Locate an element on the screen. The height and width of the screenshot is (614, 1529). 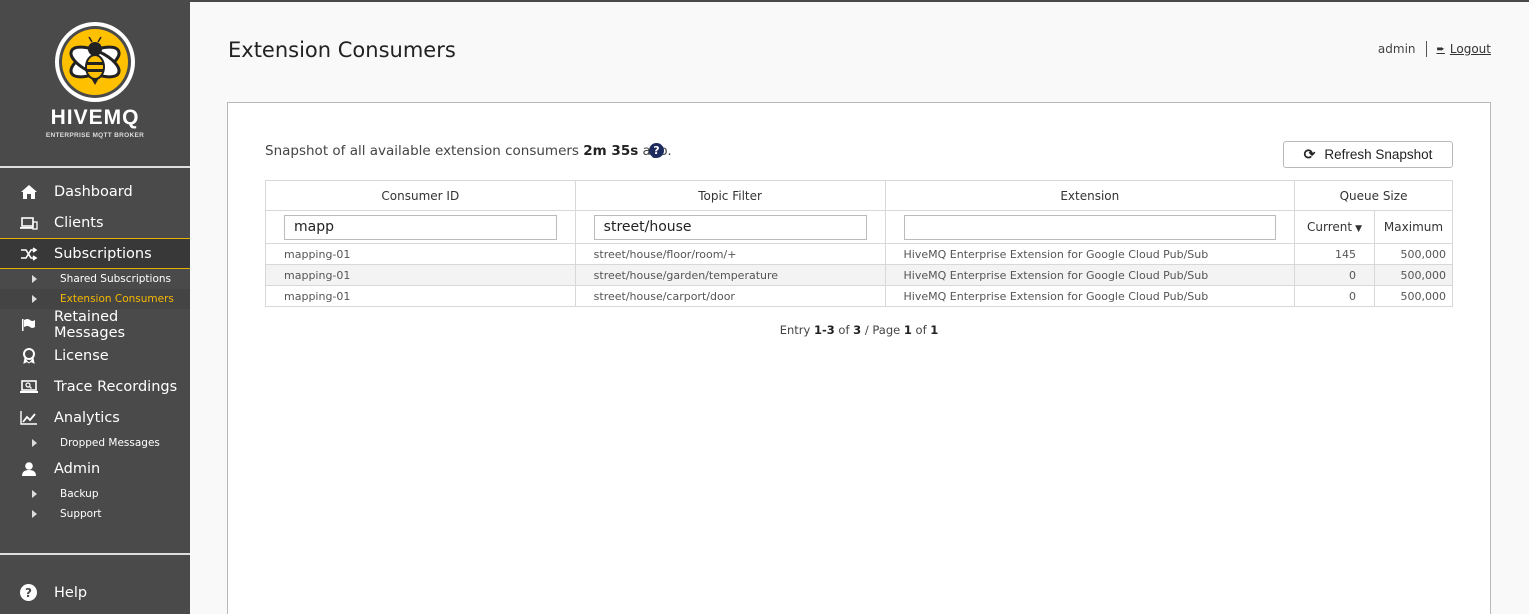
sidebar-subitem-dropped-messages: Dropped Messages is located at coordinates (95, 443).